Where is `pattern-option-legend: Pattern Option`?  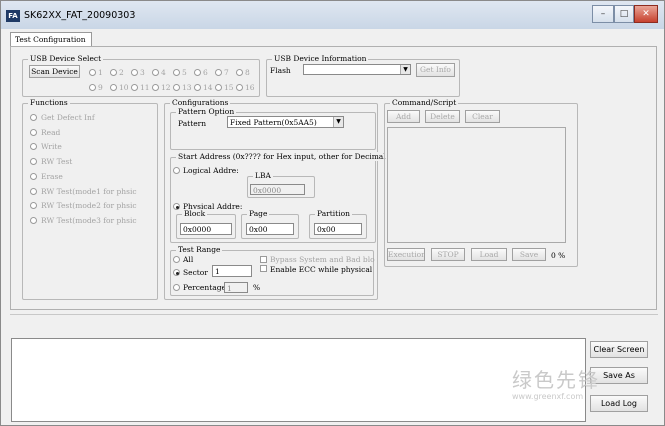 pattern-option-legend: Pattern Option is located at coordinates (206, 111).